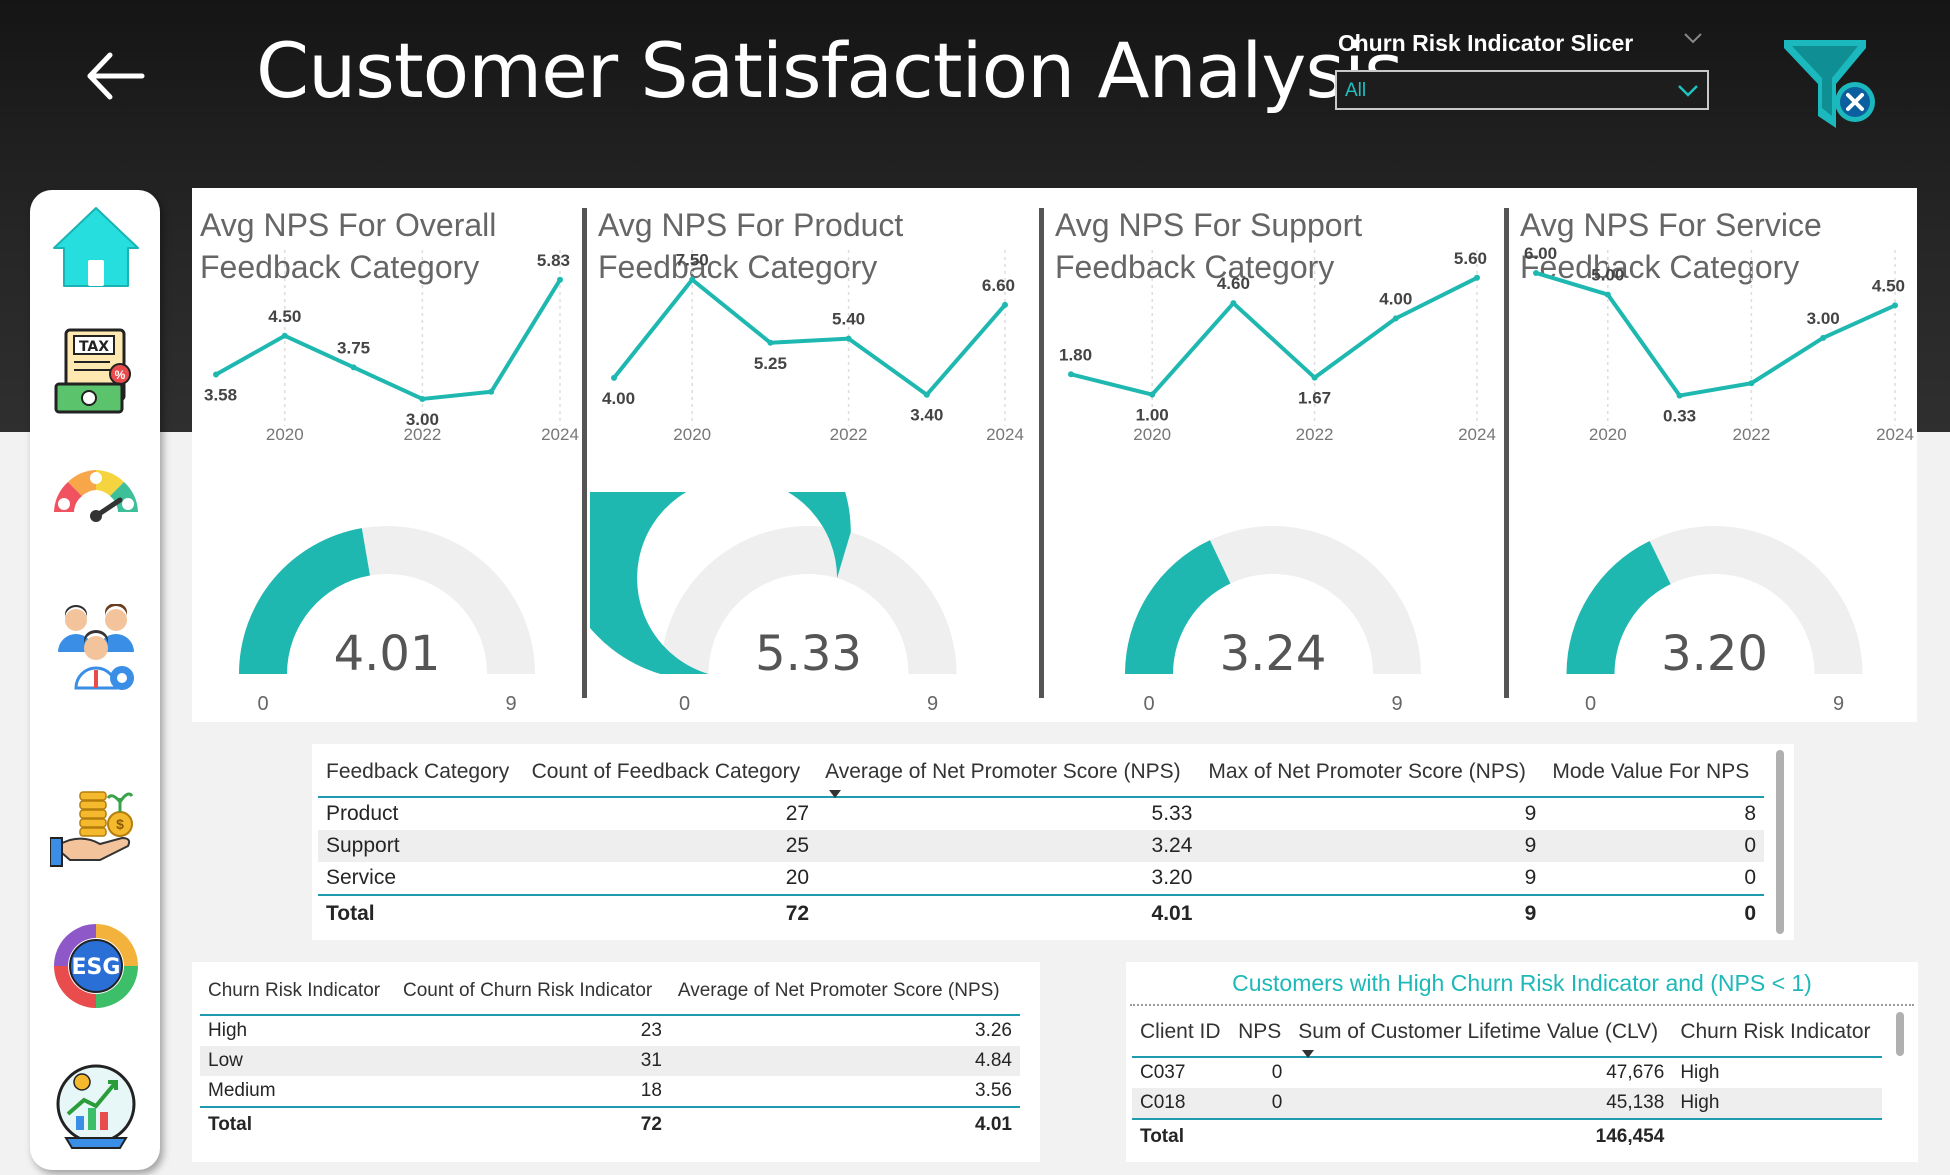 The width and height of the screenshot is (1950, 1175). What do you see at coordinates (1041, 878) in the screenshot?
I see `table-row: Service 20 3.20 9 0` at bounding box center [1041, 878].